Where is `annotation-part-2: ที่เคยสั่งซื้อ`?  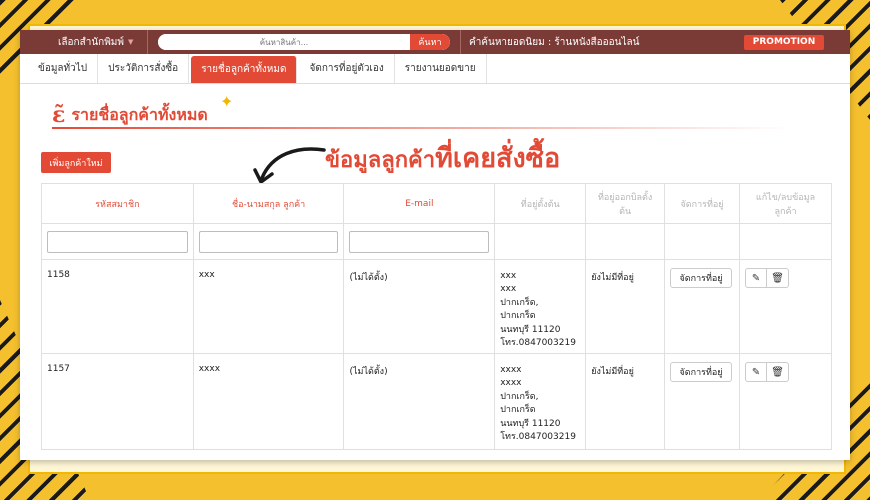 annotation-part-2: ที่เคยสั่งซื้อ is located at coordinates (498, 158).